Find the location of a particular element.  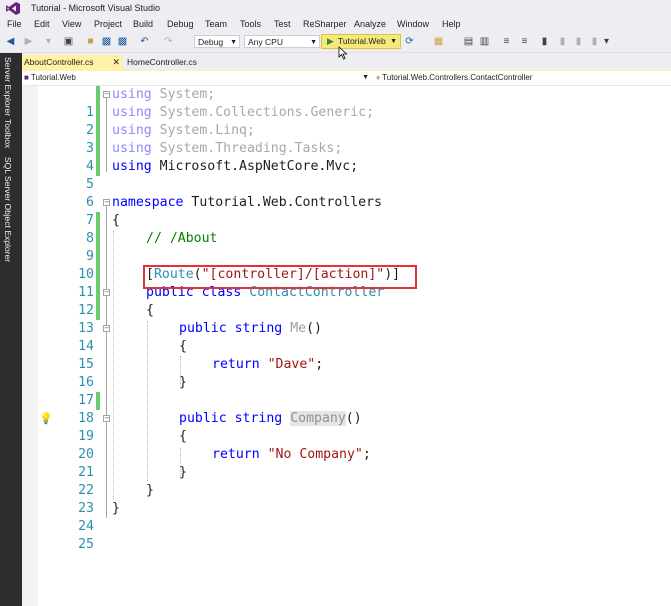

menu-window: Window is located at coordinates (413, 24).